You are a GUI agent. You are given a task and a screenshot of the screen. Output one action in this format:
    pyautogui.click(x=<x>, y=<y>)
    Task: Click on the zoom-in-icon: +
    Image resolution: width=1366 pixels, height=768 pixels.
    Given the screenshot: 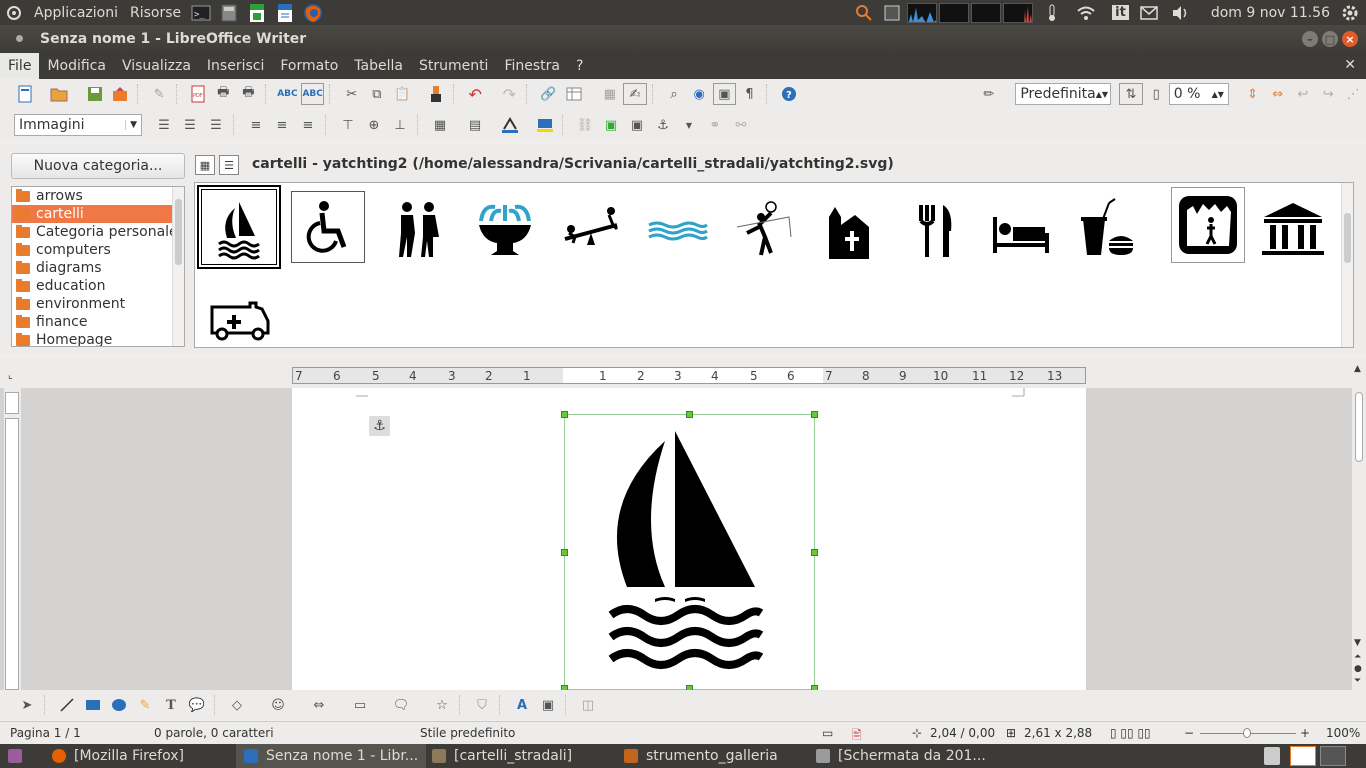 What is the action you would take?
    pyautogui.click(x=1305, y=733)
    